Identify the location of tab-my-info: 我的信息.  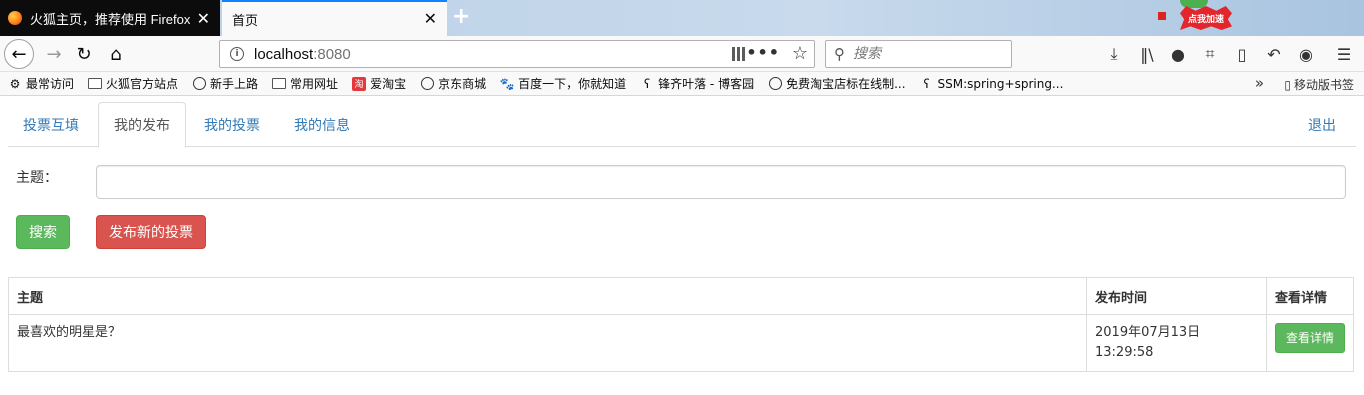
(322, 124).